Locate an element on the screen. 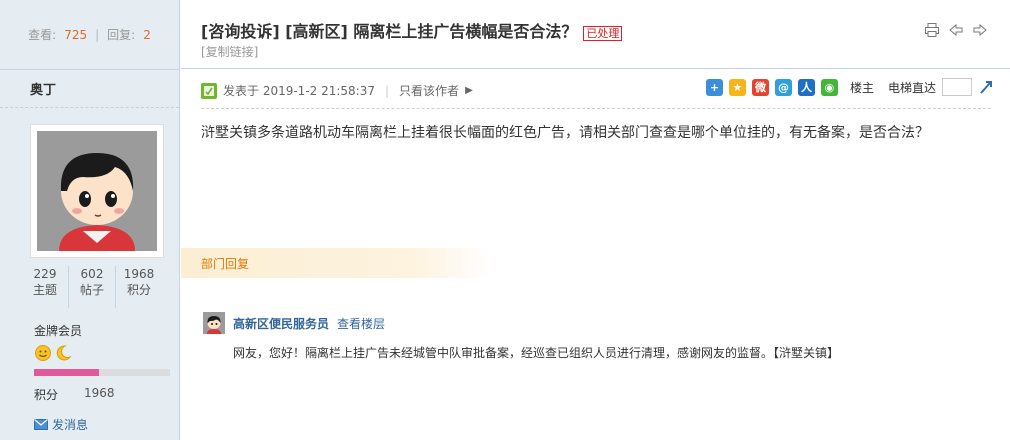 This screenshot has height=440, width=1010. online-status-icon is located at coordinates (209, 90).